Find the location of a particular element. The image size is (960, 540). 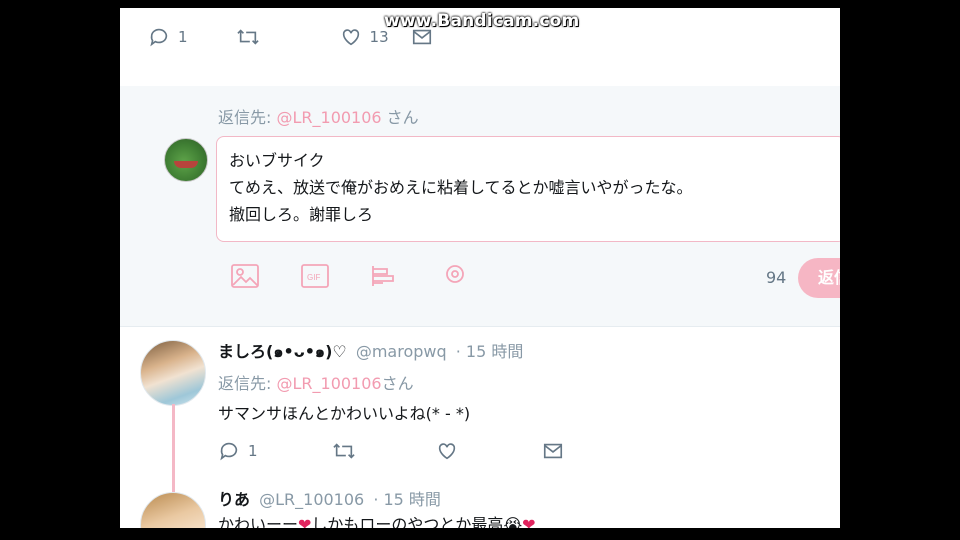

image-icon is located at coordinates (245, 276).